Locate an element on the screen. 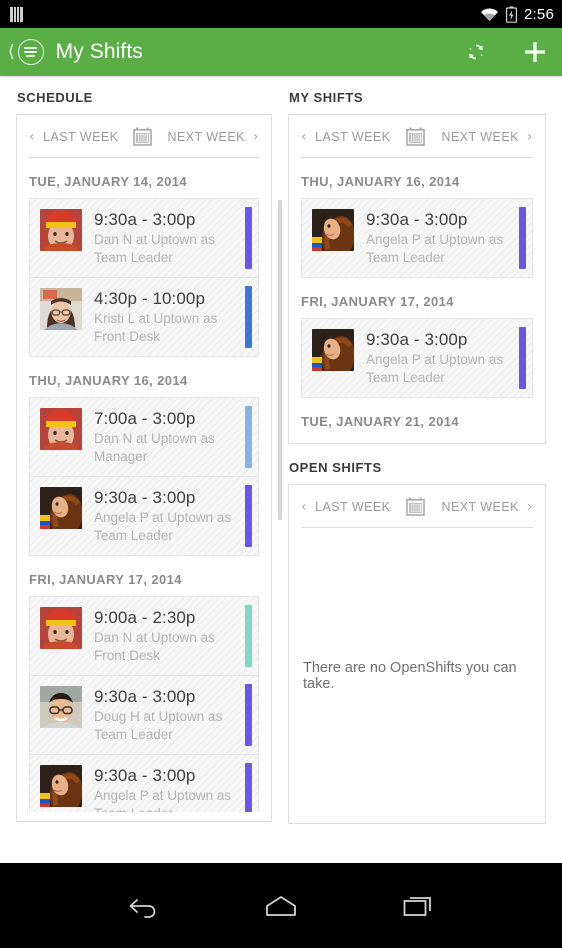 The image size is (562, 948). schedule-next-week-button: NEXT WEEK › is located at coordinates (213, 137).